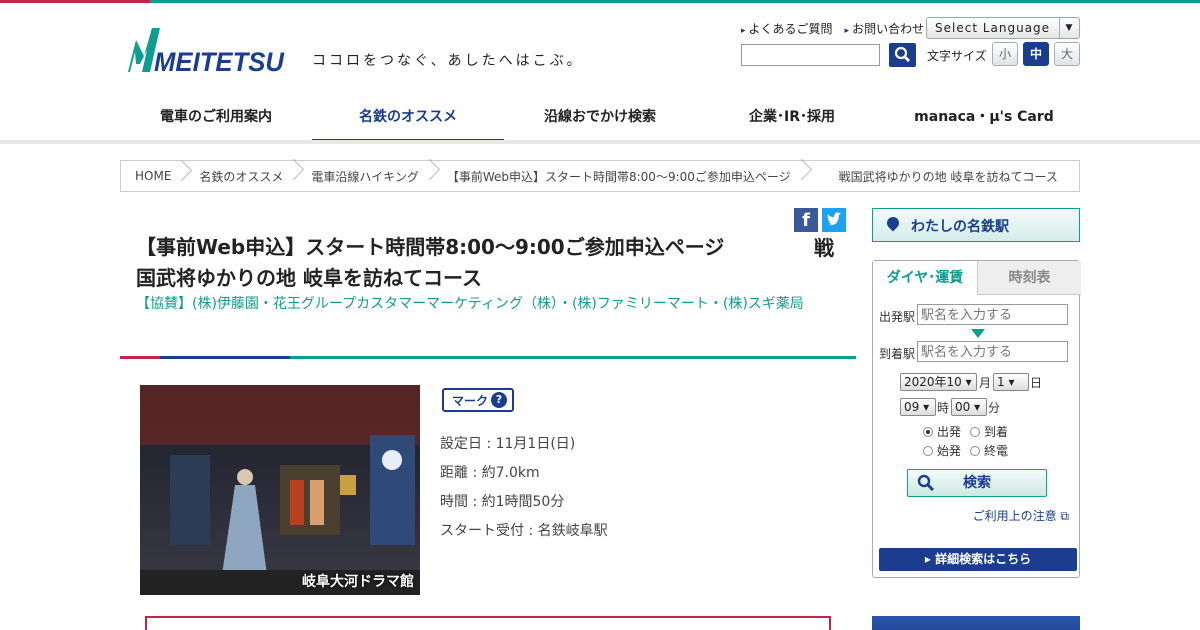 This screenshot has width=1200, height=630. Describe the element at coordinates (787, 28) in the screenshot. I see `faq-link: よくあるご質問` at that location.